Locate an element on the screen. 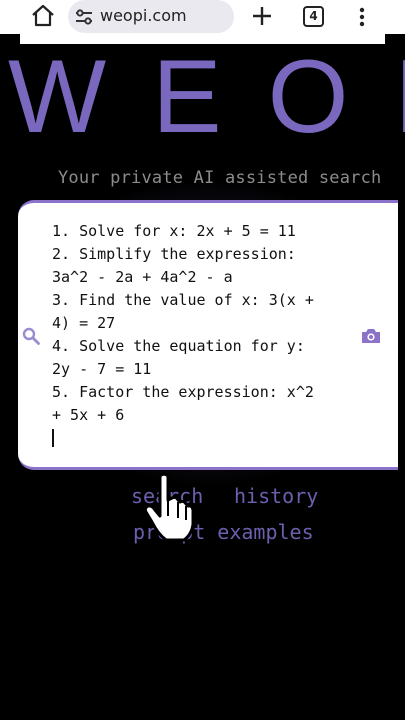  new-tab-icon is located at coordinates (262, 16).